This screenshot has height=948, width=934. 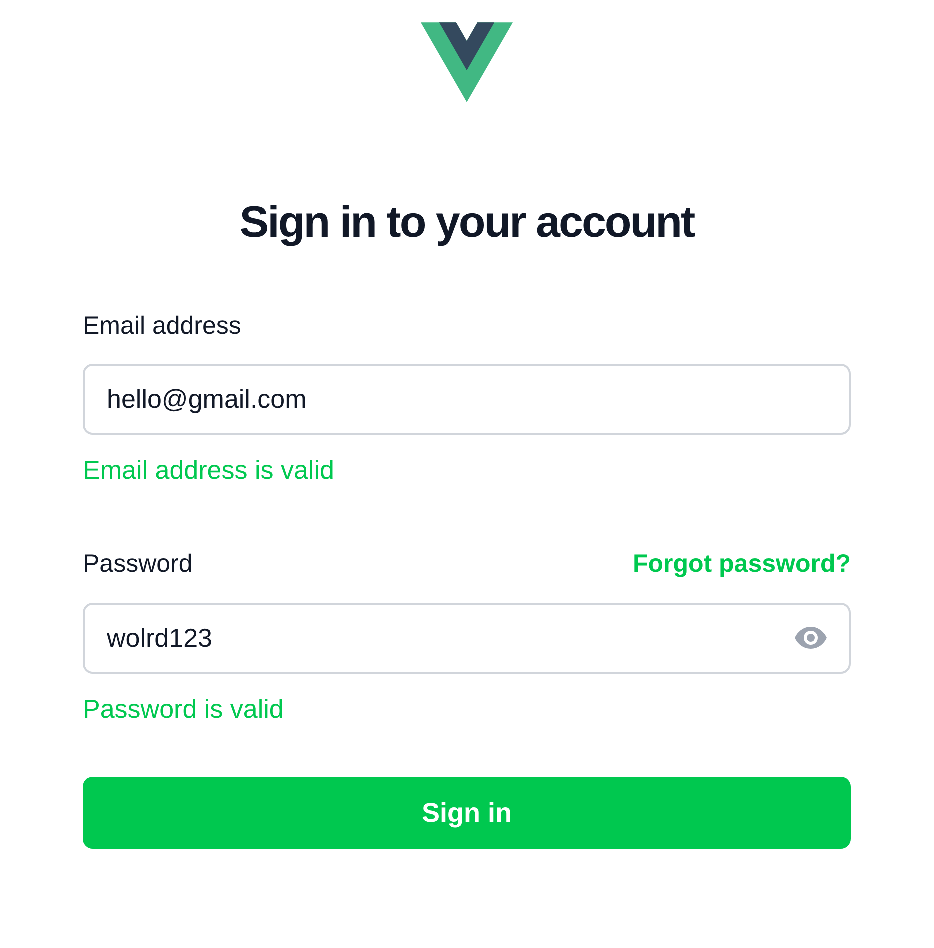 What do you see at coordinates (811, 637) in the screenshot?
I see `eye-icon` at bounding box center [811, 637].